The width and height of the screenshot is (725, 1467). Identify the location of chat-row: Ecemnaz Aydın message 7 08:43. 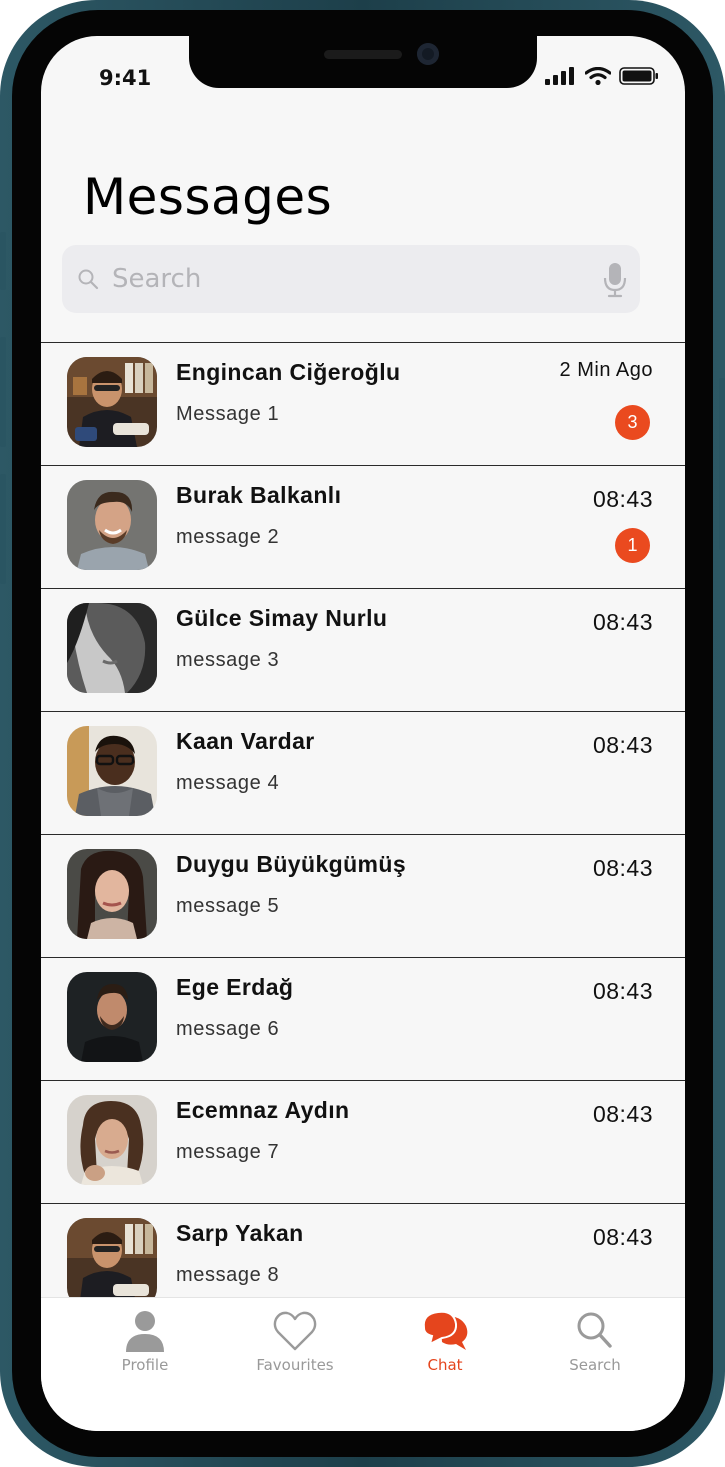
(363, 1141).